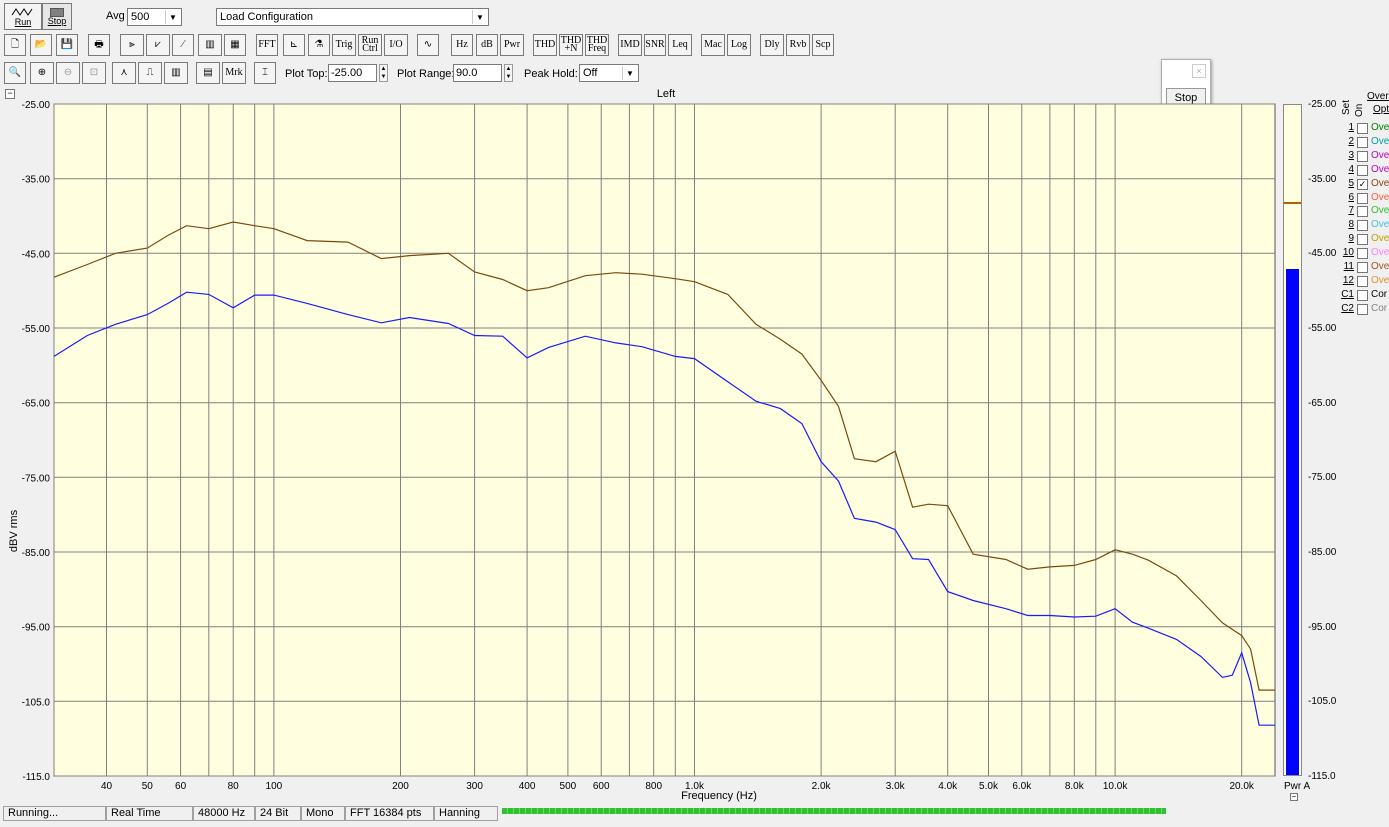 The height and width of the screenshot is (827, 1389). I want to click on fft-button: FFT, so click(267, 45).